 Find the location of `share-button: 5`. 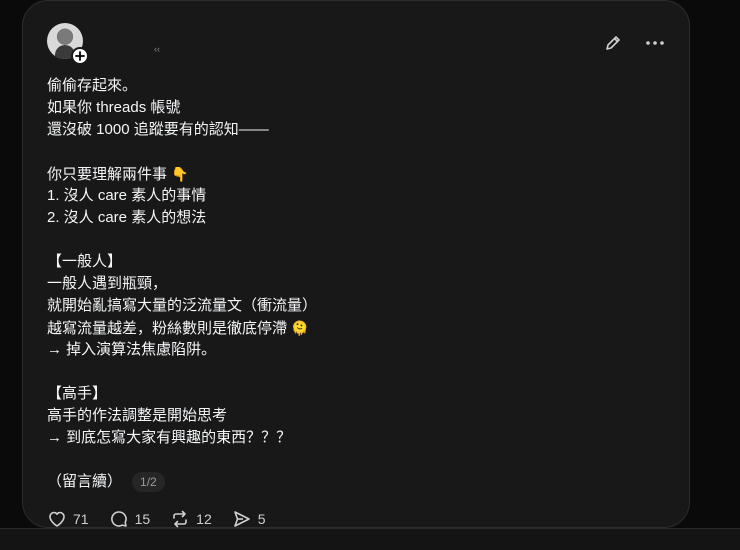

share-button: 5 is located at coordinates (249, 519).